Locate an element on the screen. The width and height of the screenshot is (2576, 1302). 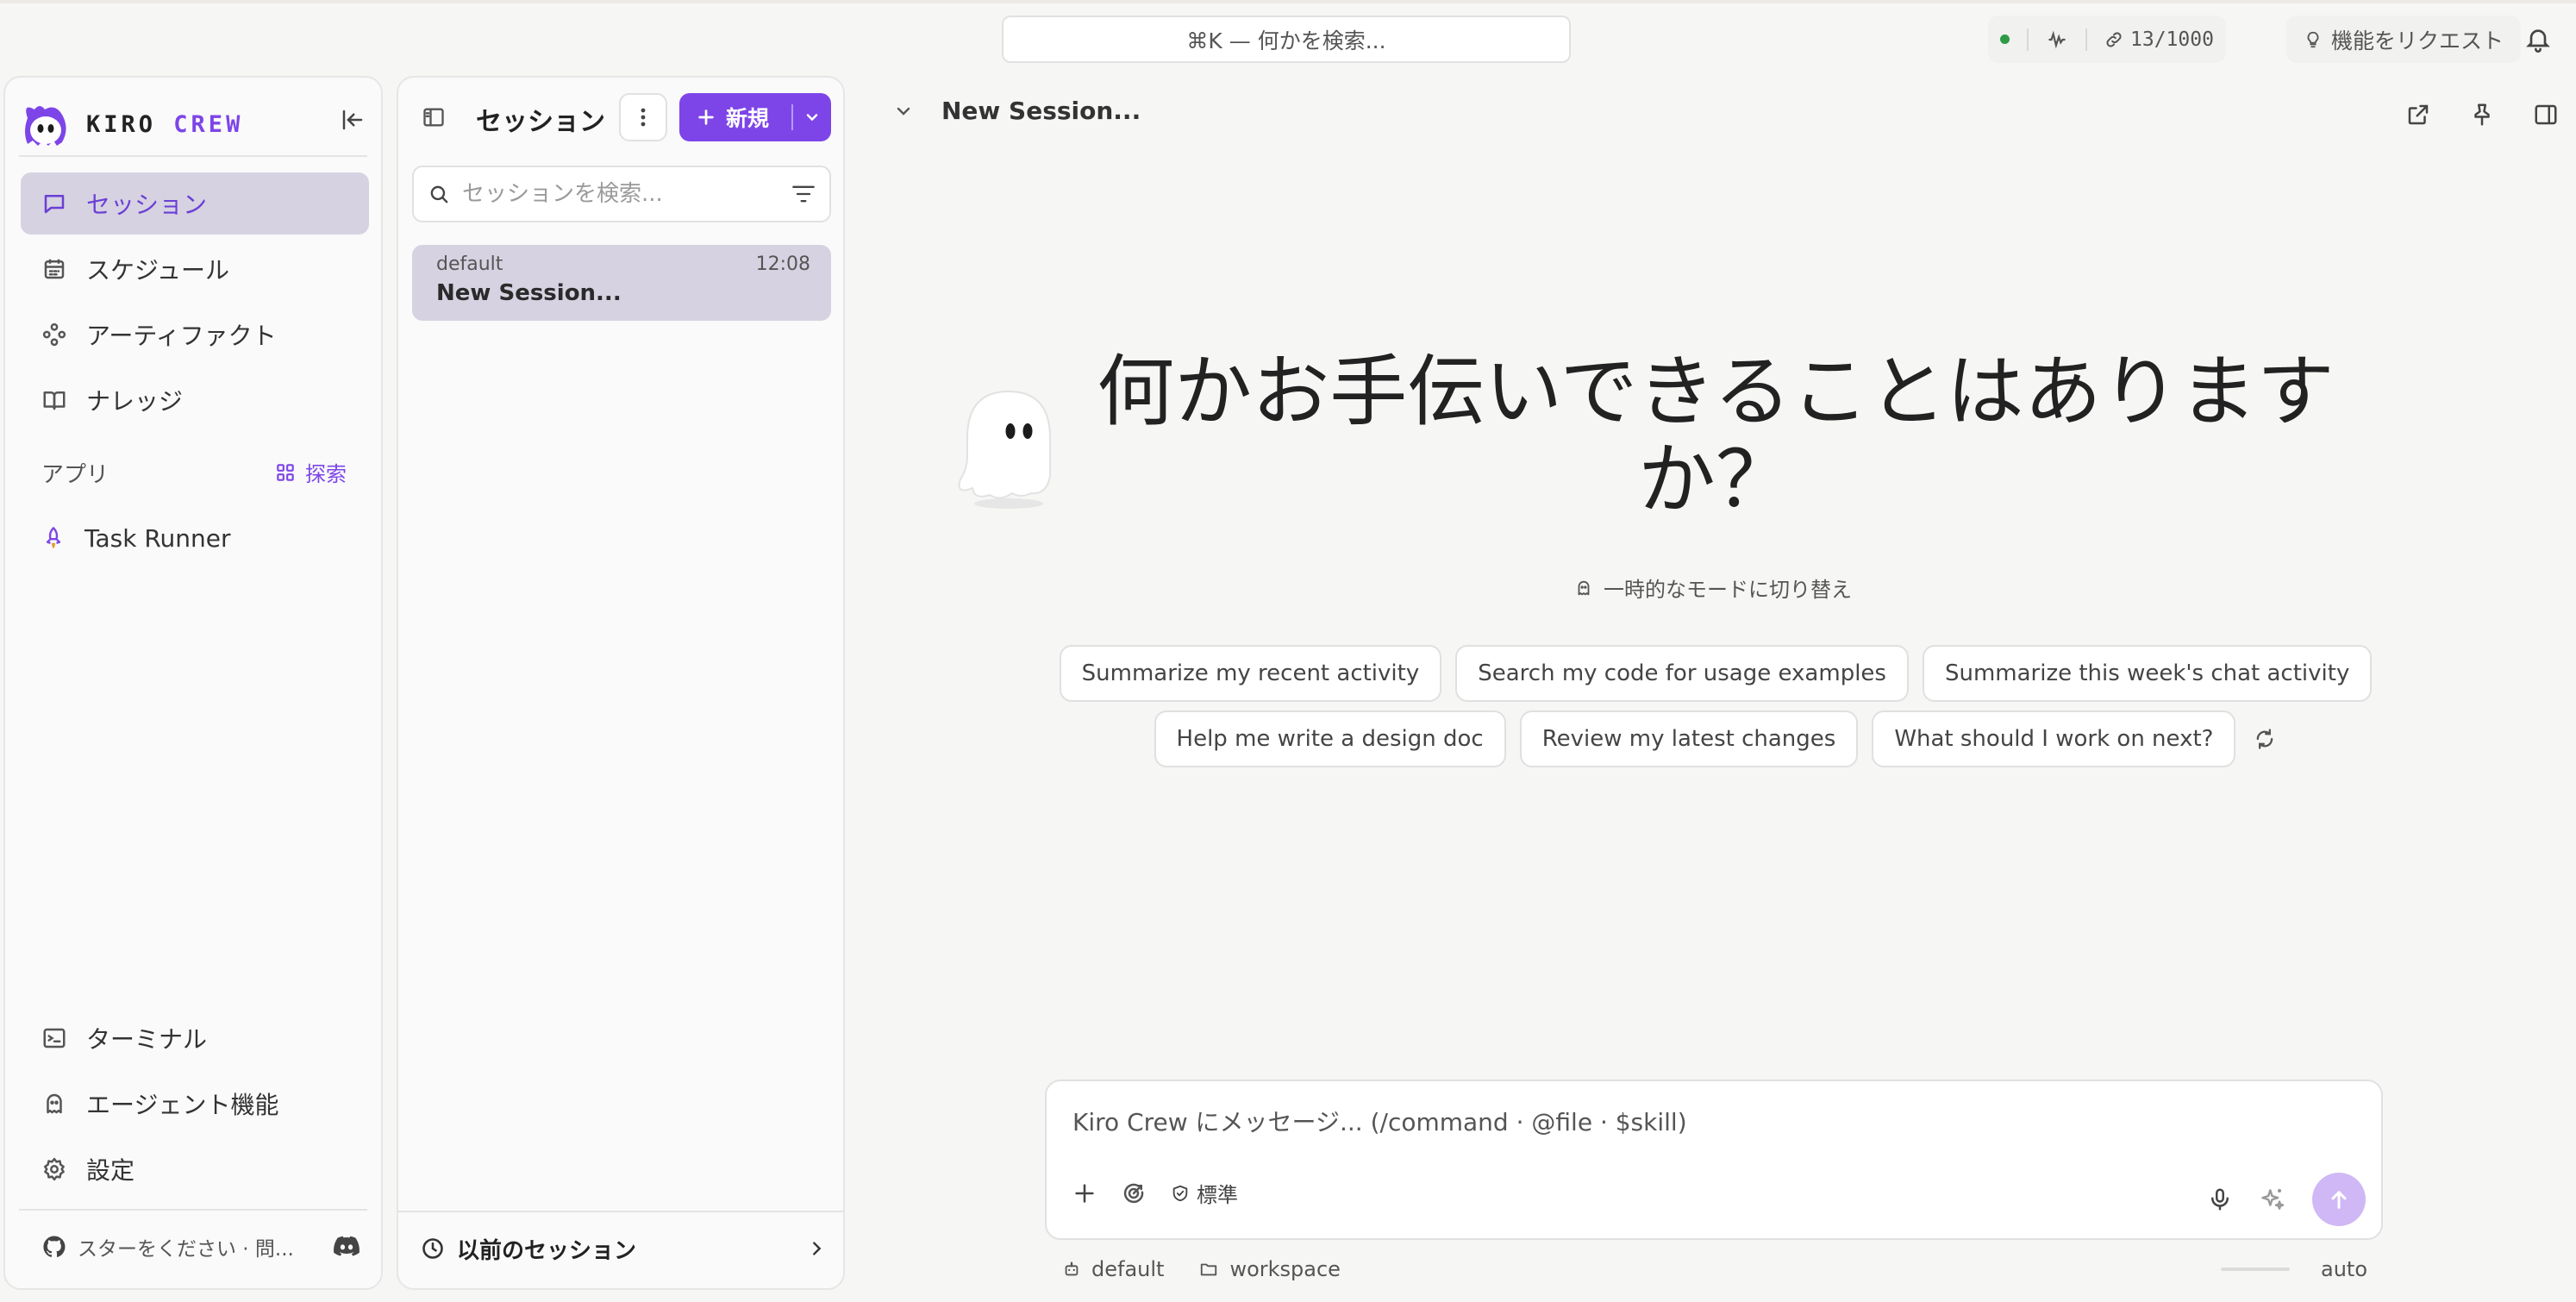
sidebar-item-artifacts: アーティファクト is located at coordinates (195, 335).